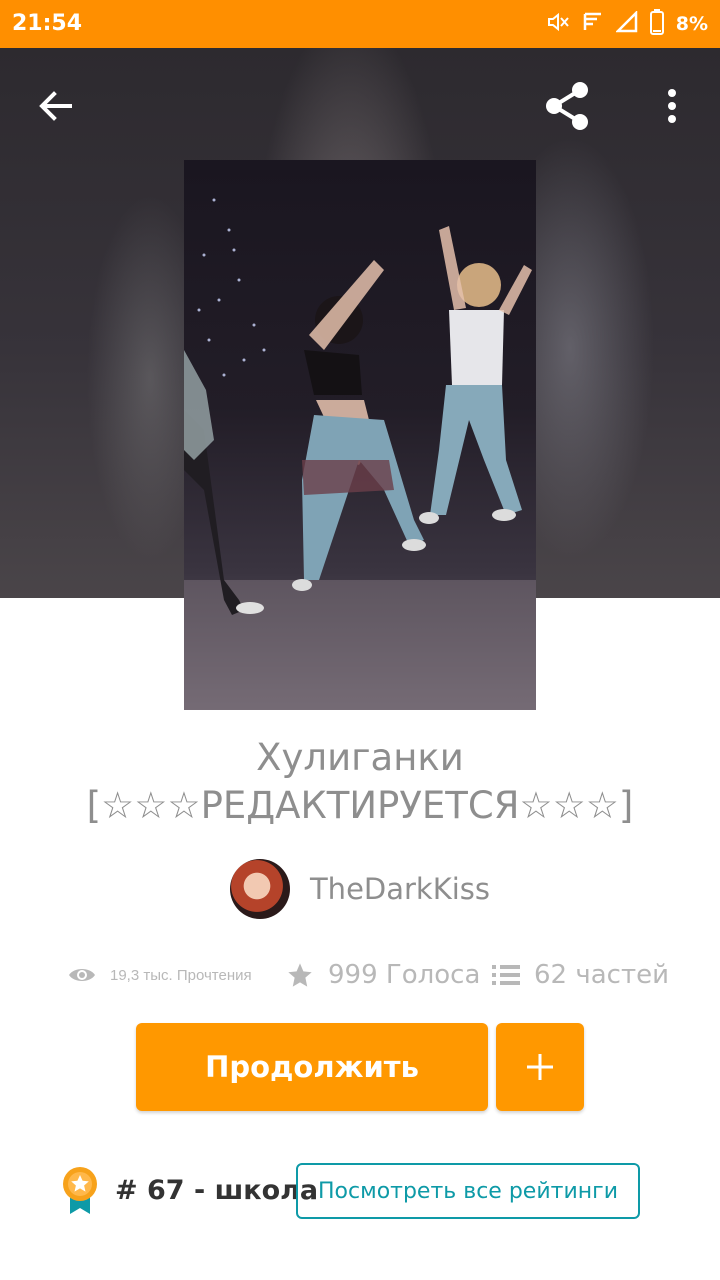 This screenshot has width=720, height=1280. I want to click on back-button, so click(56, 106).